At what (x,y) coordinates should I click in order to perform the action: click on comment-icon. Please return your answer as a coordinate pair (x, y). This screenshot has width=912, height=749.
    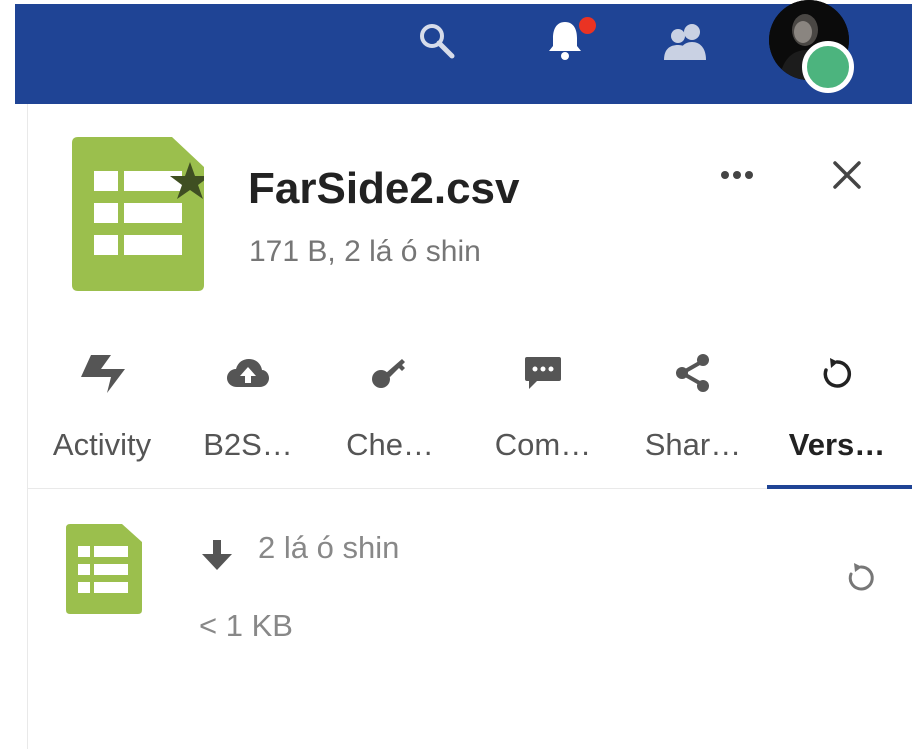
    Looking at the image, I should click on (543, 373).